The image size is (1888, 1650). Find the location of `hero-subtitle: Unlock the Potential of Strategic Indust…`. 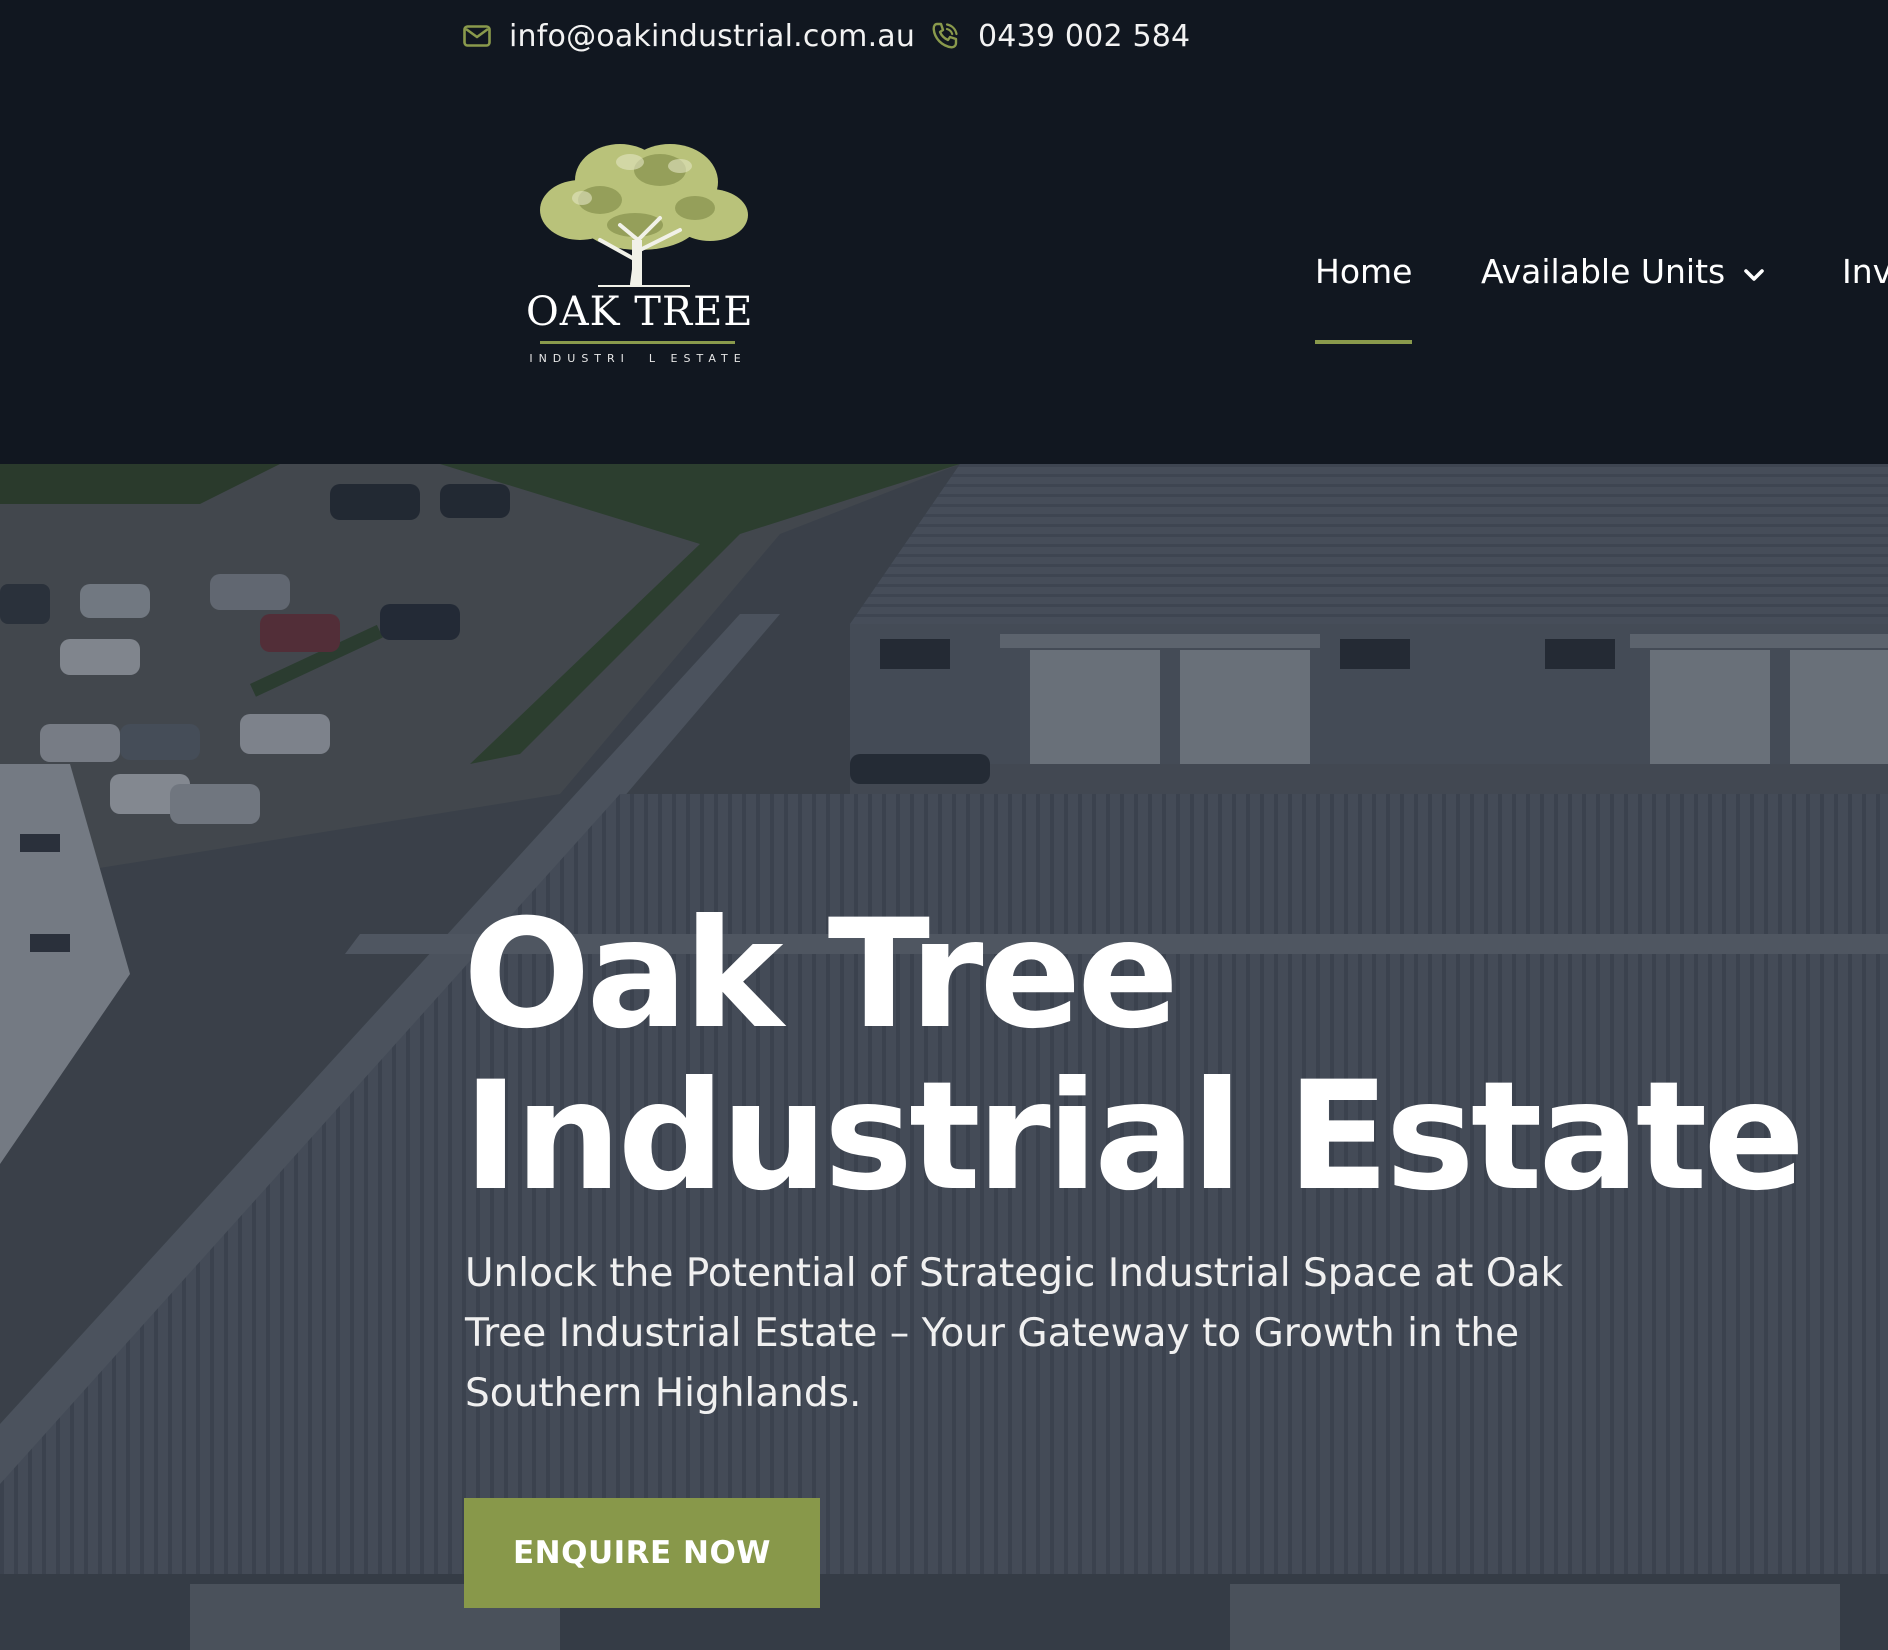

hero-subtitle: Unlock the Potential of Strategic Indust… is located at coordinates (1014, 1333).